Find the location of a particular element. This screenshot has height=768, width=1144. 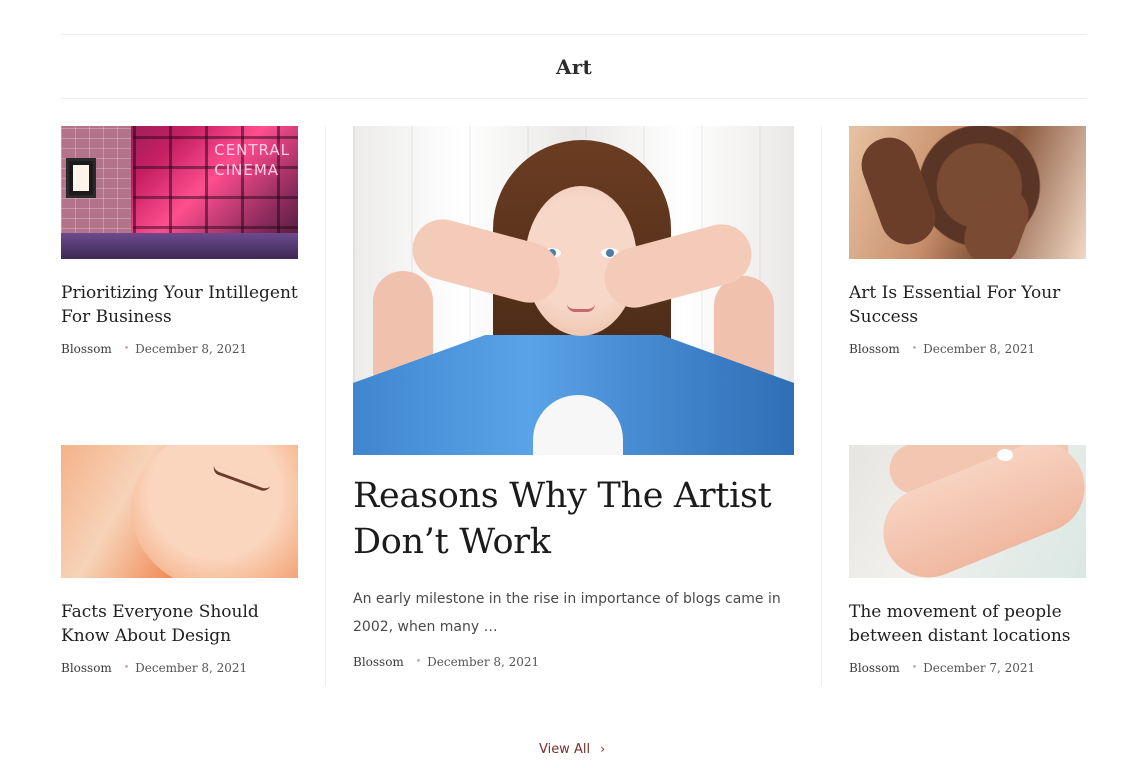

post-thumbnail-portrait is located at coordinates (967, 192).